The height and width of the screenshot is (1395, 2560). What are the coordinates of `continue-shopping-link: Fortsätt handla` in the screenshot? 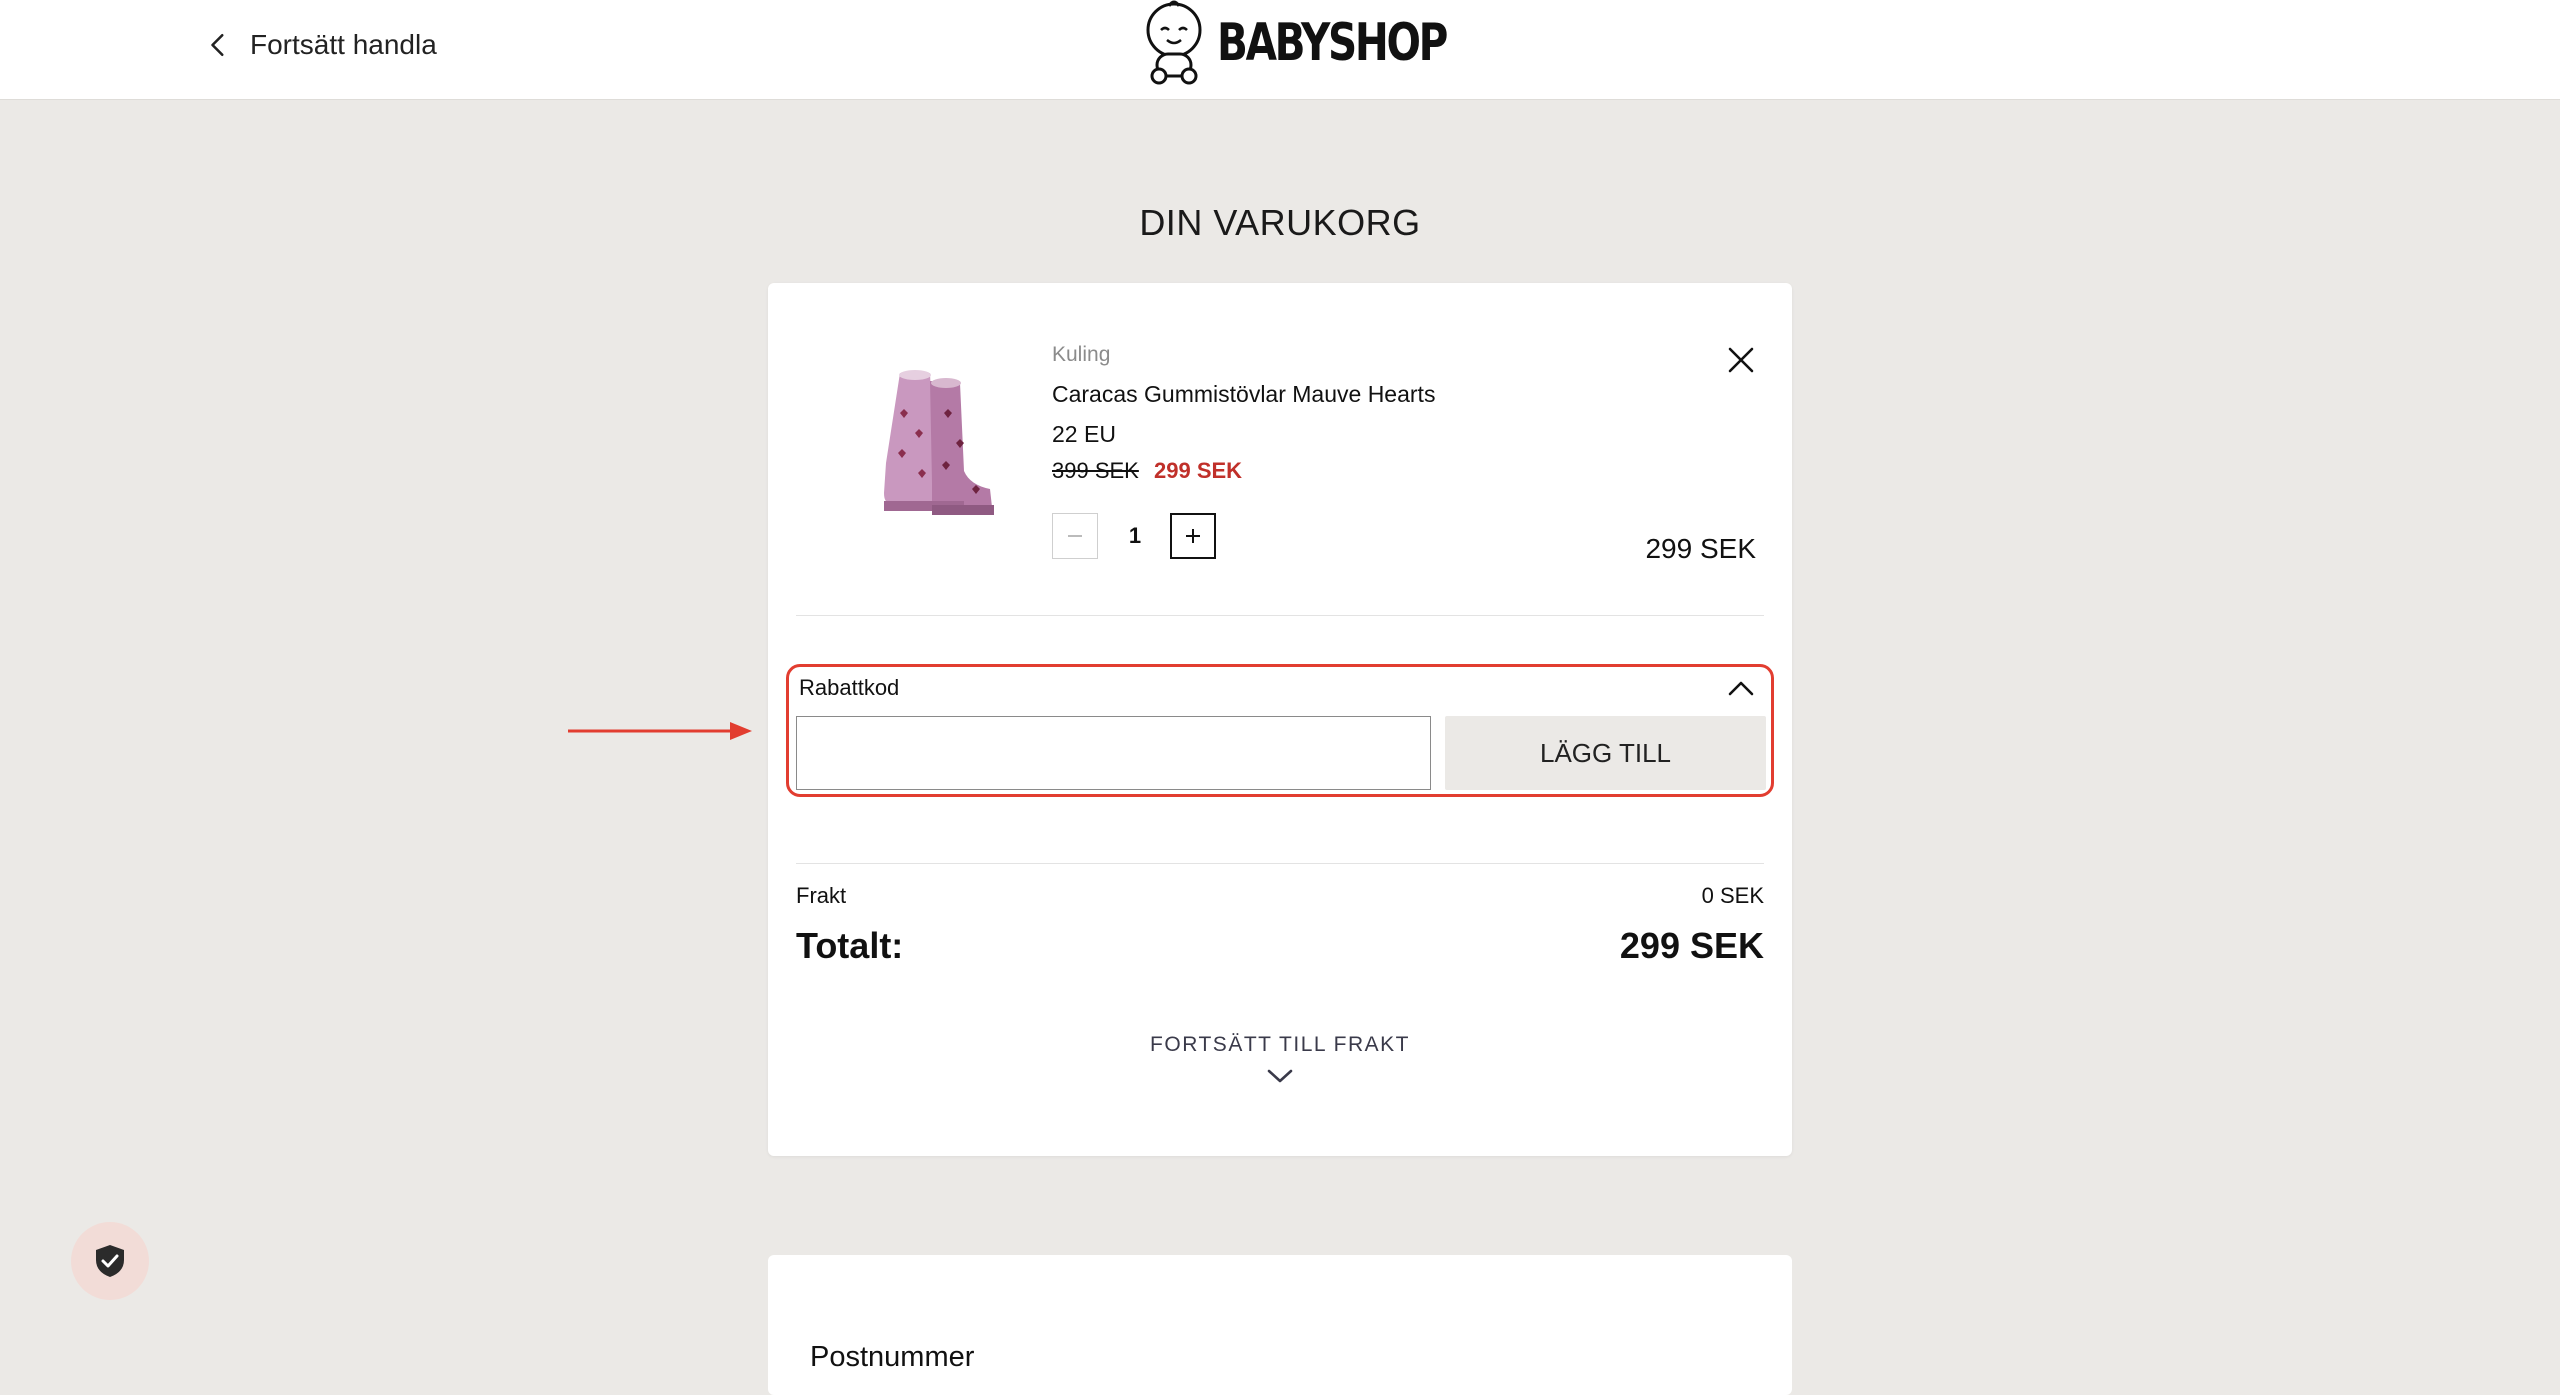 It's located at (321, 45).